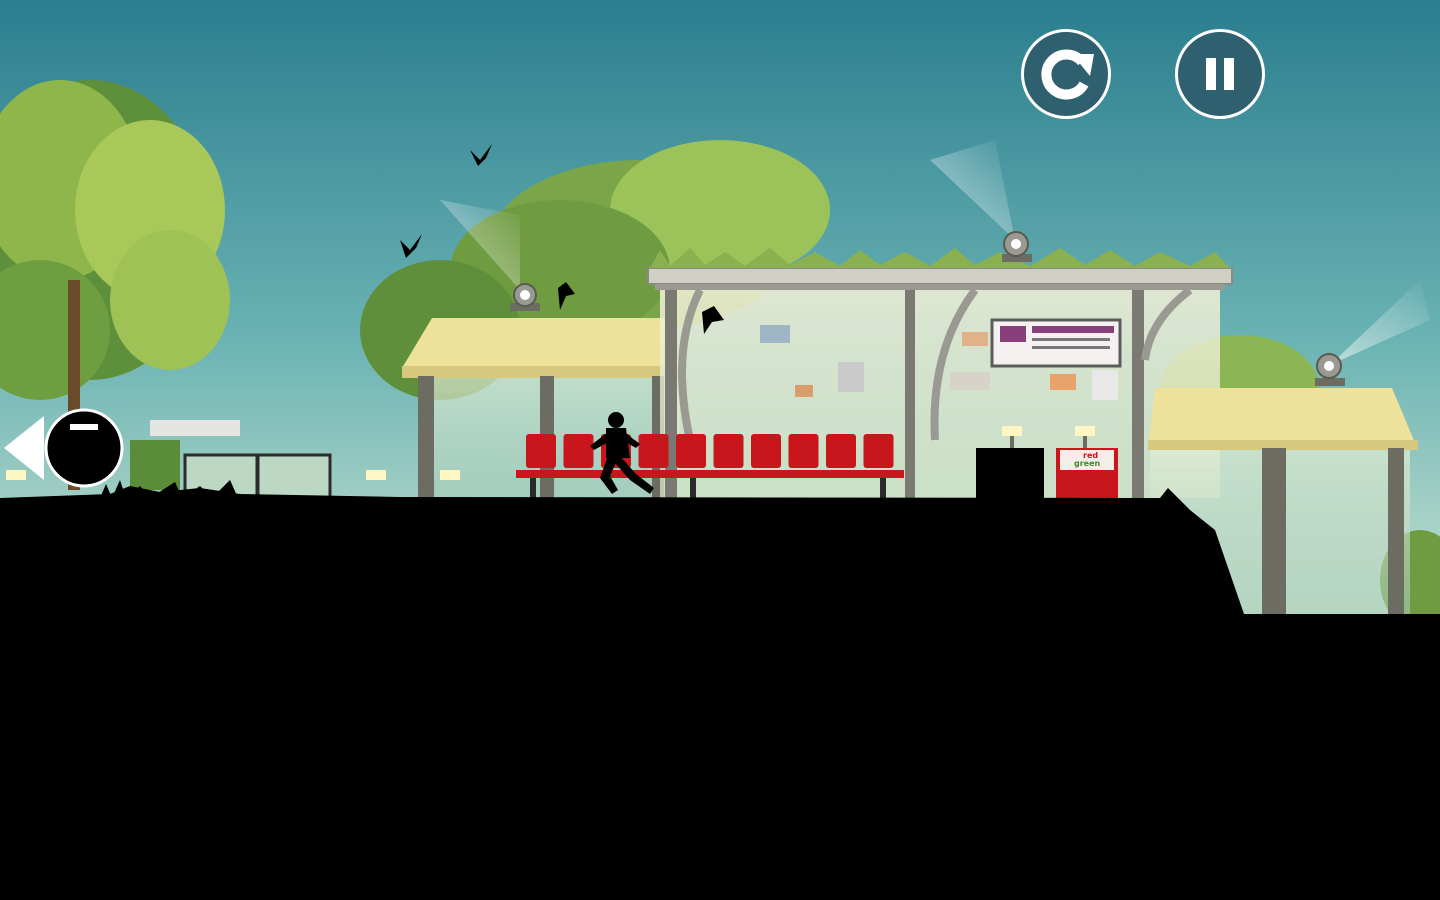 The image size is (1440, 900). What do you see at coordinates (1087, 463) in the screenshot?
I see `sign-label-green: green` at bounding box center [1087, 463].